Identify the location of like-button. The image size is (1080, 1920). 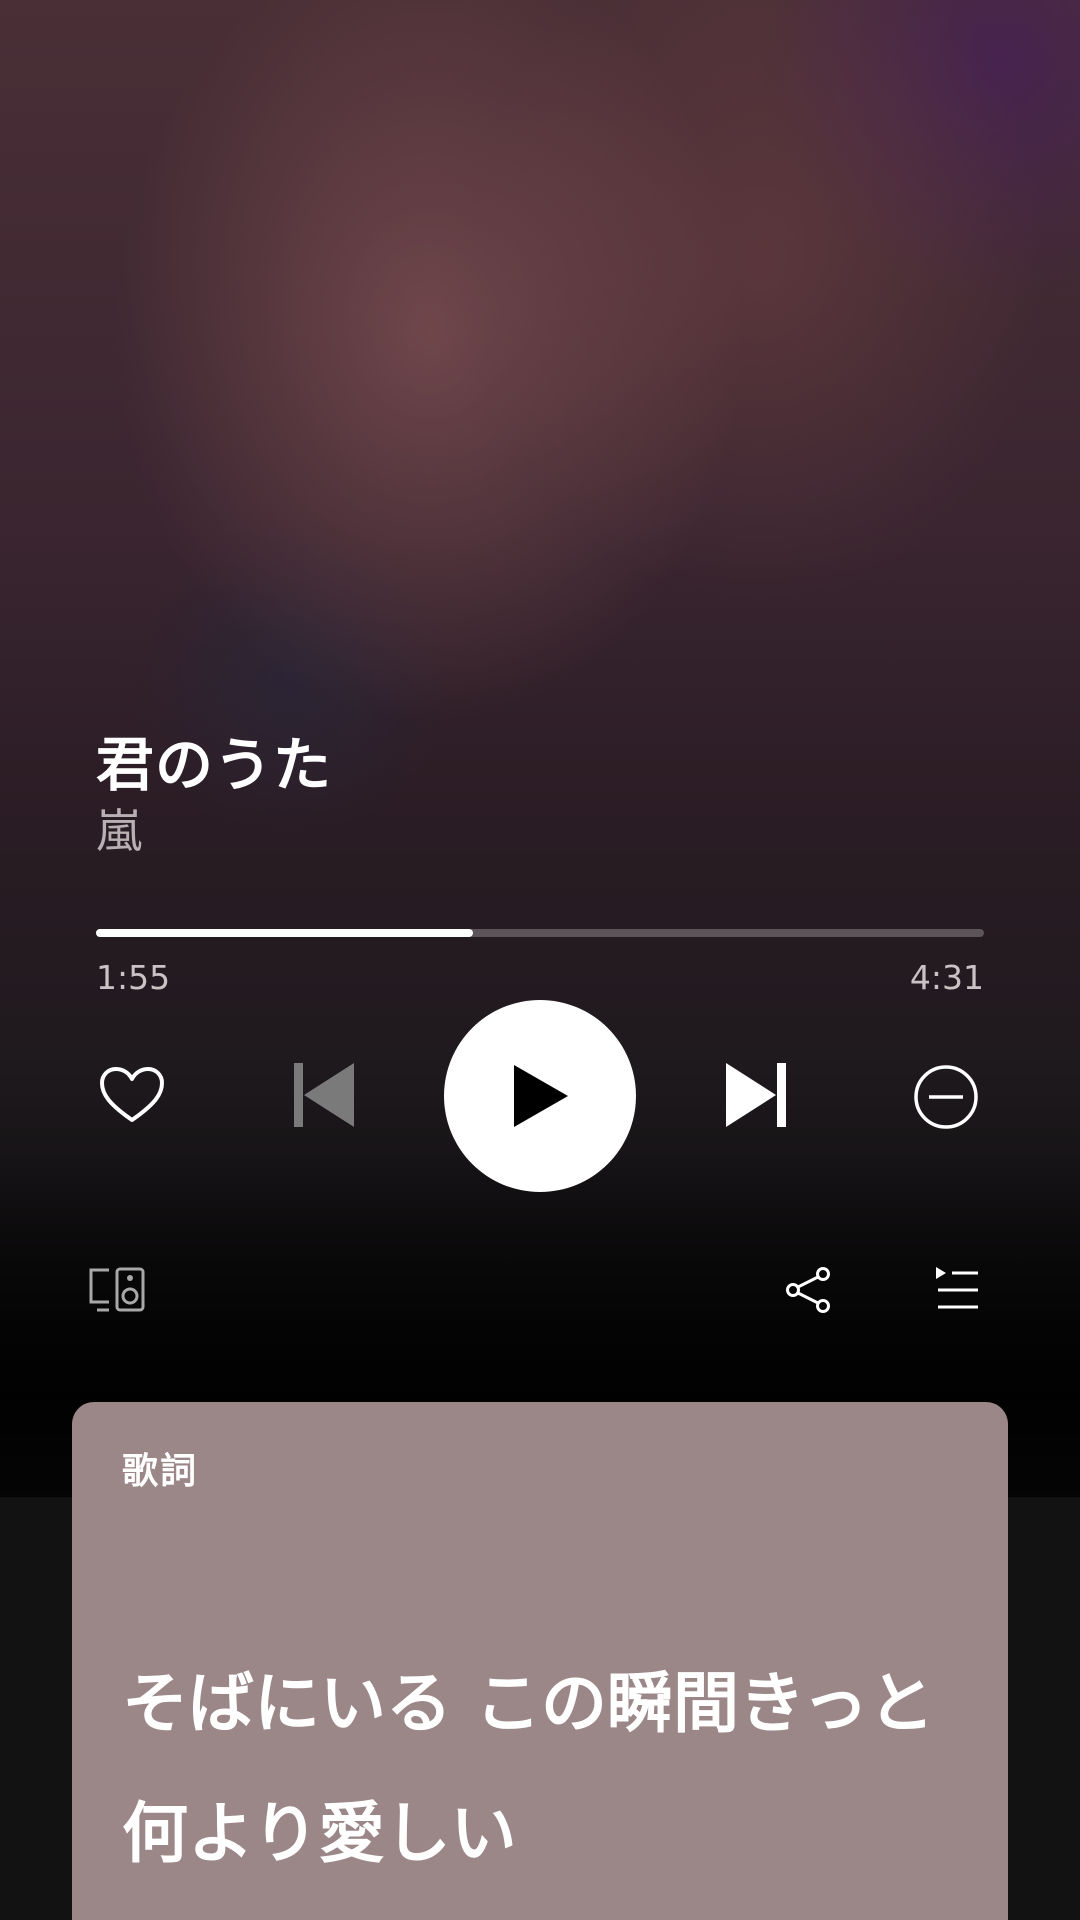
(132, 1095).